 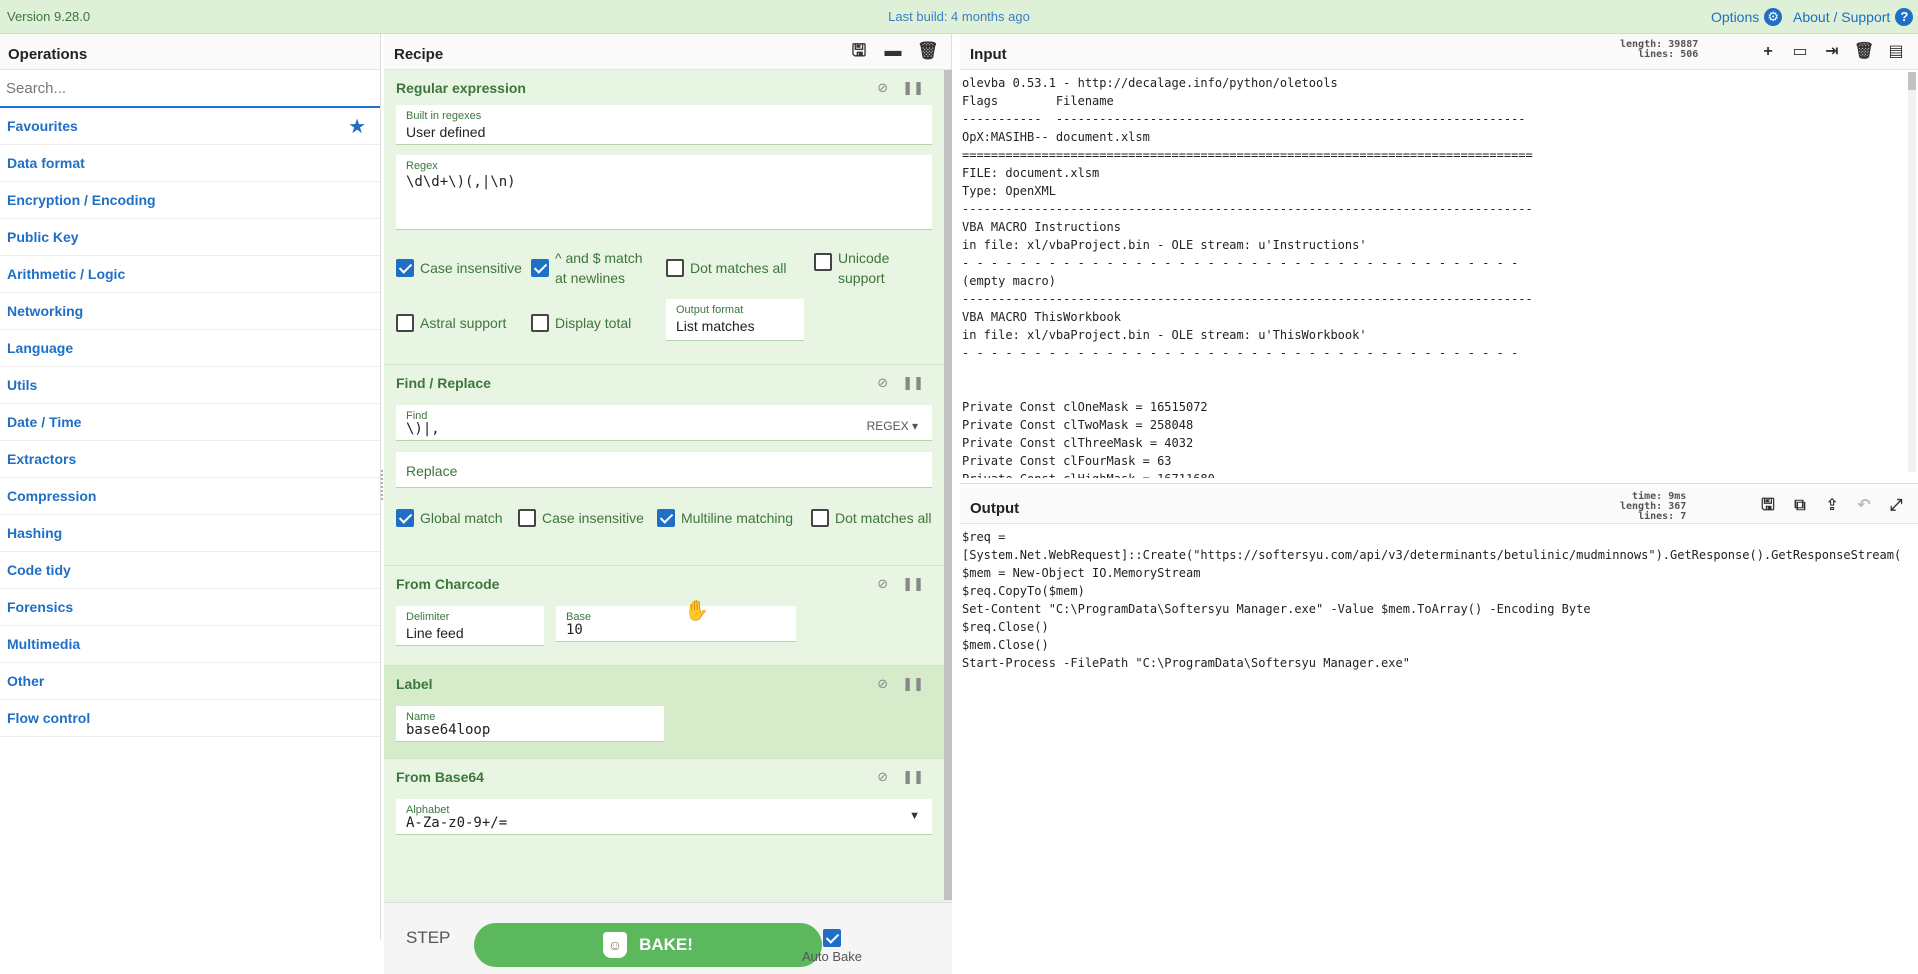 What do you see at coordinates (666, 944) in the screenshot?
I see `bake-label: BAKE!` at bounding box center [666, 944].